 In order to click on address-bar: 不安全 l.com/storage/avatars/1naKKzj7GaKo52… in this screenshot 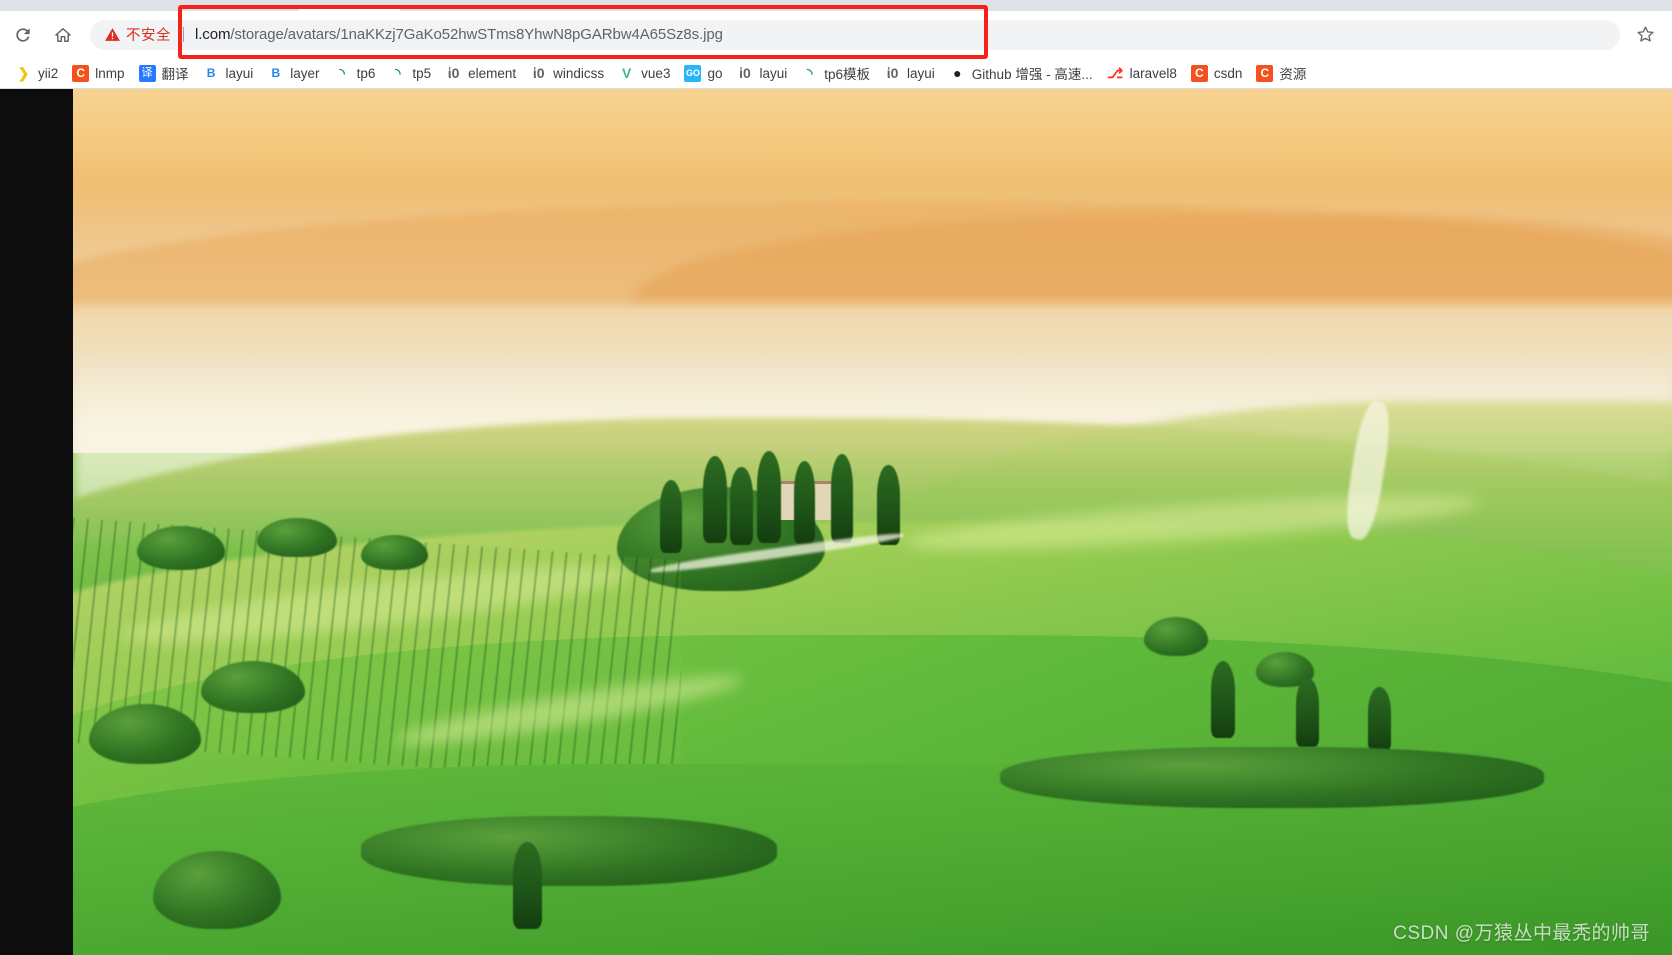, I will do `click(855, 34)`.